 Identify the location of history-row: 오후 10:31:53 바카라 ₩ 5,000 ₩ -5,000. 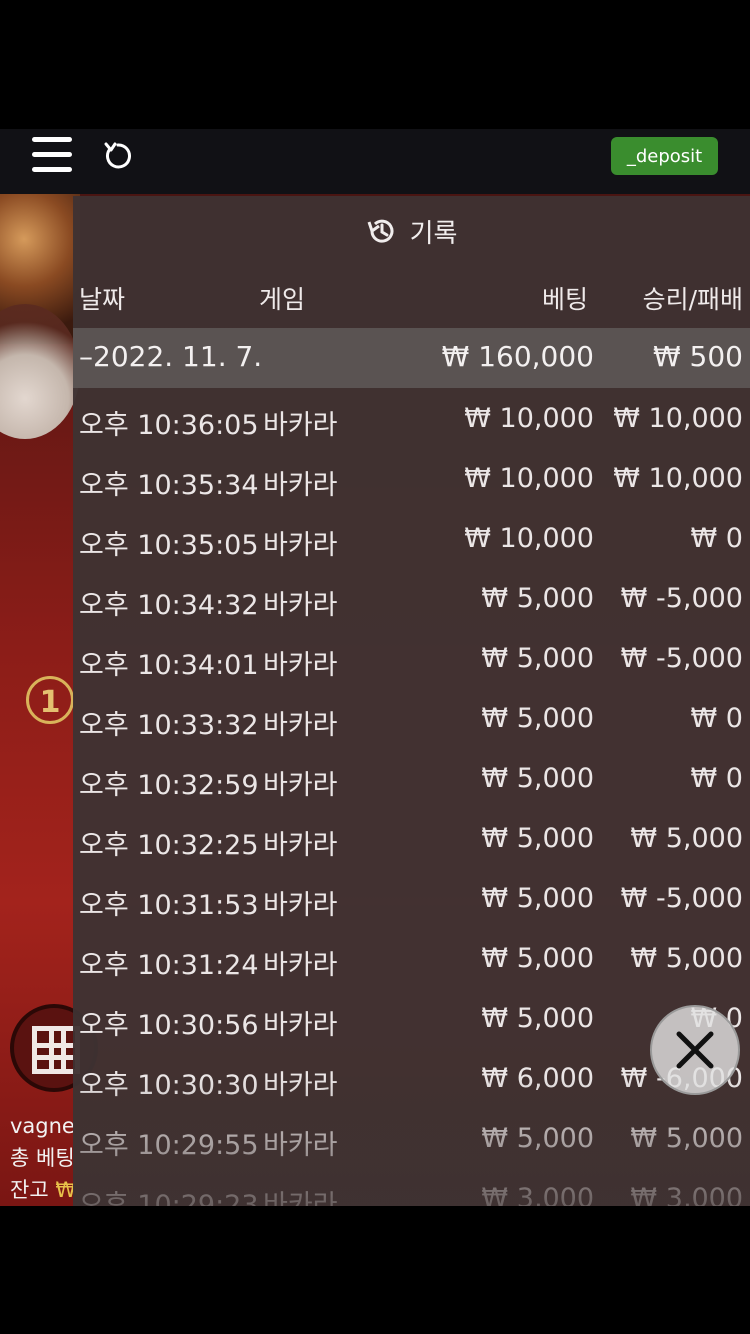
(411, 904).